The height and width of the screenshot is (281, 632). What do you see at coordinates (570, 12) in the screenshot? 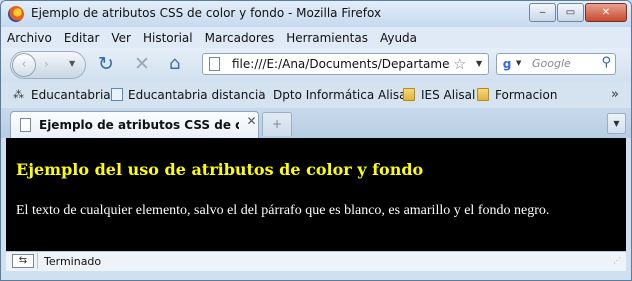
I see `maximize-button: ▭` at bounding box center [570, 12].